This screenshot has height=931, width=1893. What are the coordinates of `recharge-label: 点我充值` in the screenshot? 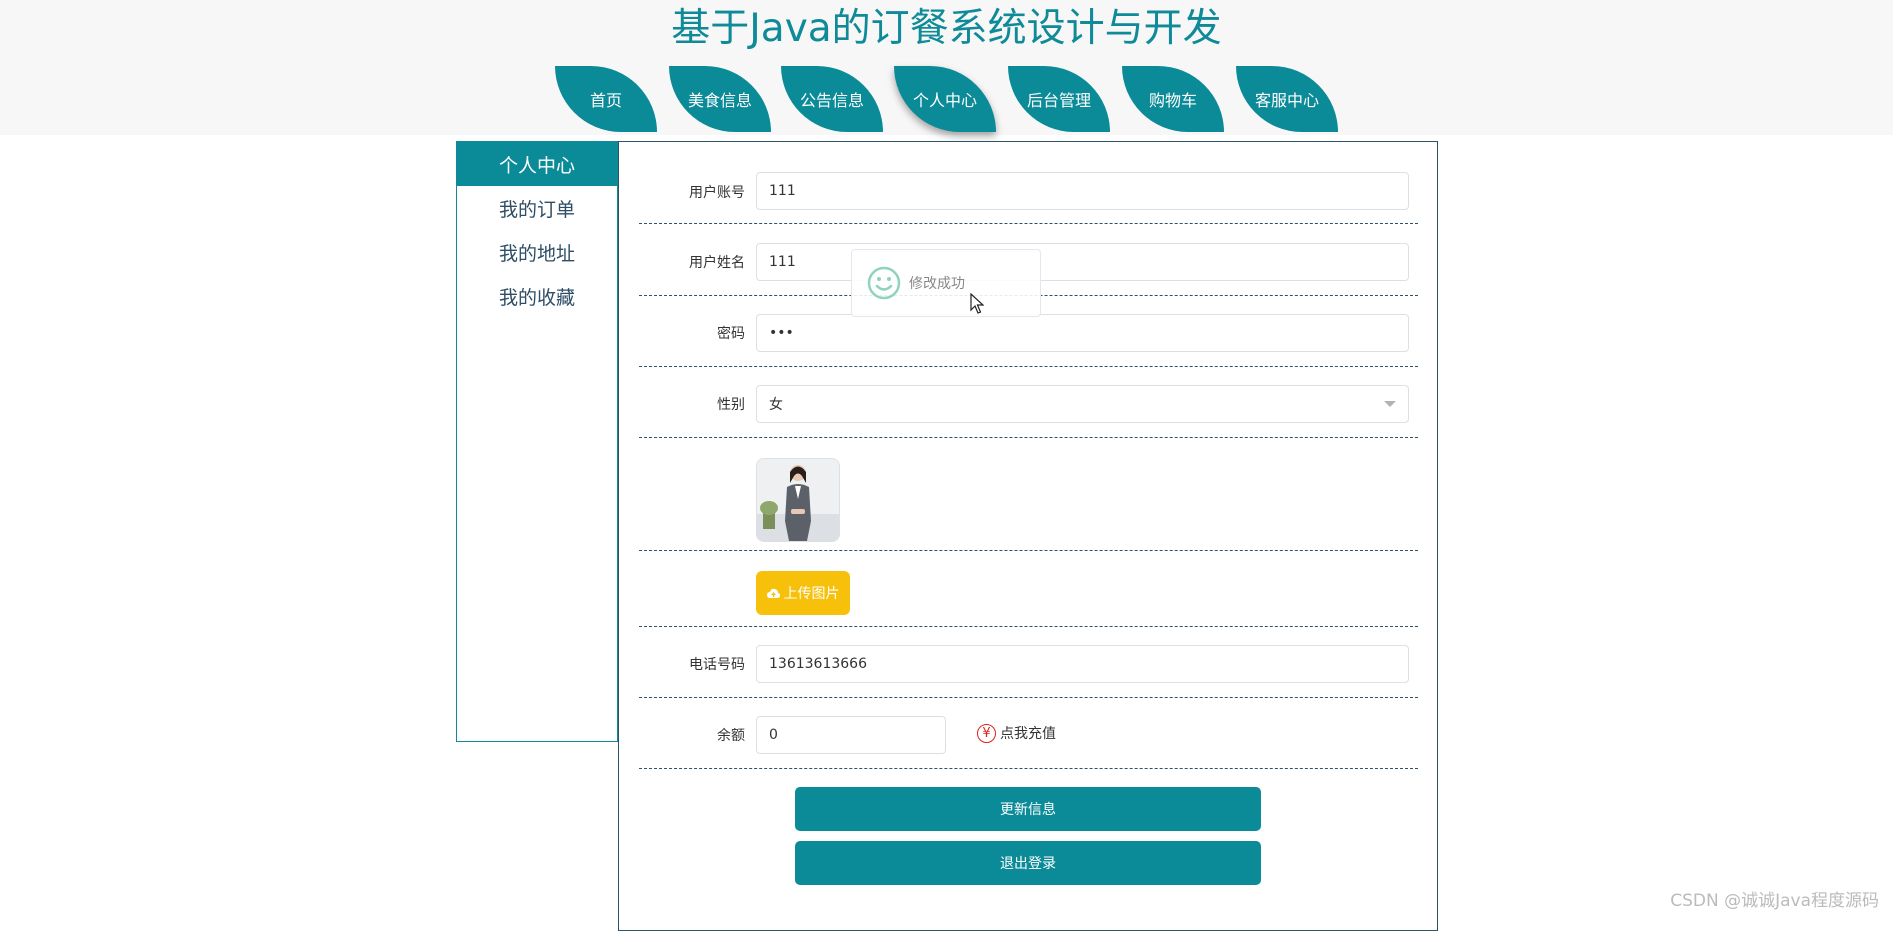 It's located at (1028, 734).